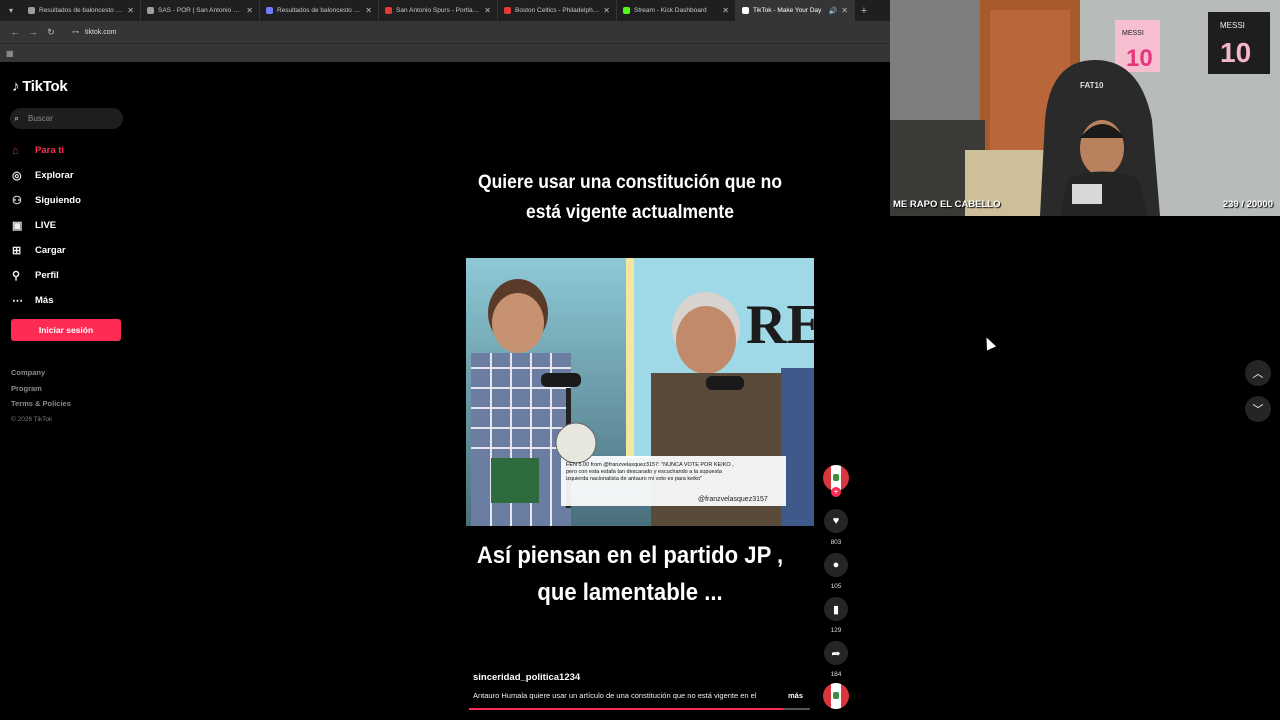  What do you see at coordinates (476, 32) in the screenshot?
I see `url-field: ⊶ tiktok.com` at bounding box center [476, 32].